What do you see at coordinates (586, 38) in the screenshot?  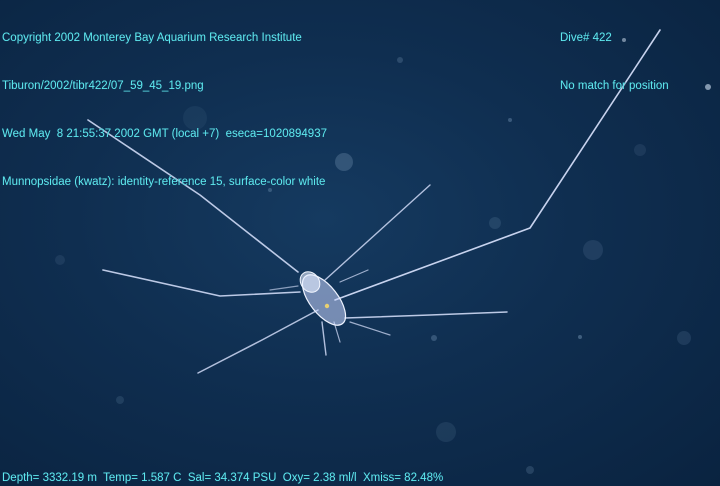 I see `dive-number-text: Dive# 422` at bounding box center [586, 38].